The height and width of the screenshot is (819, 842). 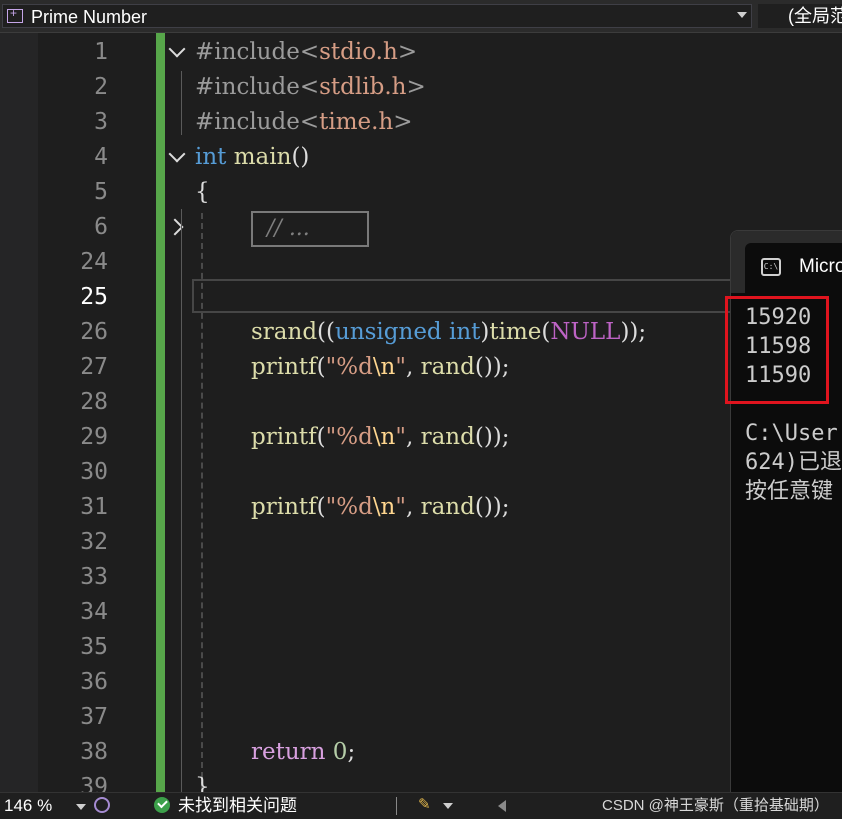 I want to click on watermark-text: CSDN @神王豪斯（重拾基础期）, so click(x=715, y=805).